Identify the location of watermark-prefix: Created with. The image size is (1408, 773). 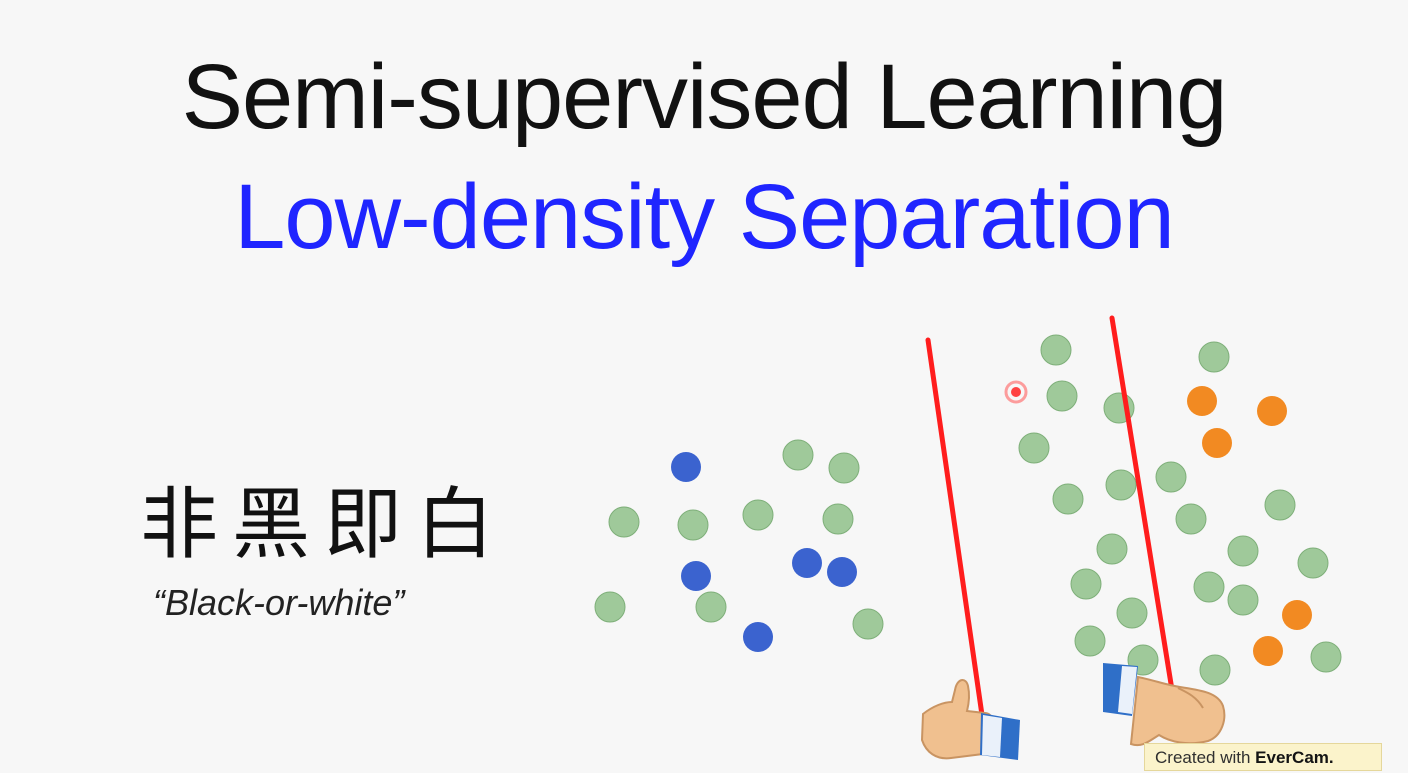
(1203, 757).